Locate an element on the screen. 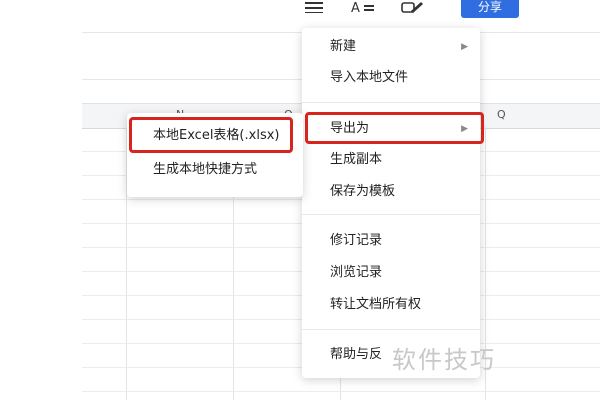 The image size is (600, 400). menu-item-revision-history: 修订记录 is located at coordinates (391, 241).